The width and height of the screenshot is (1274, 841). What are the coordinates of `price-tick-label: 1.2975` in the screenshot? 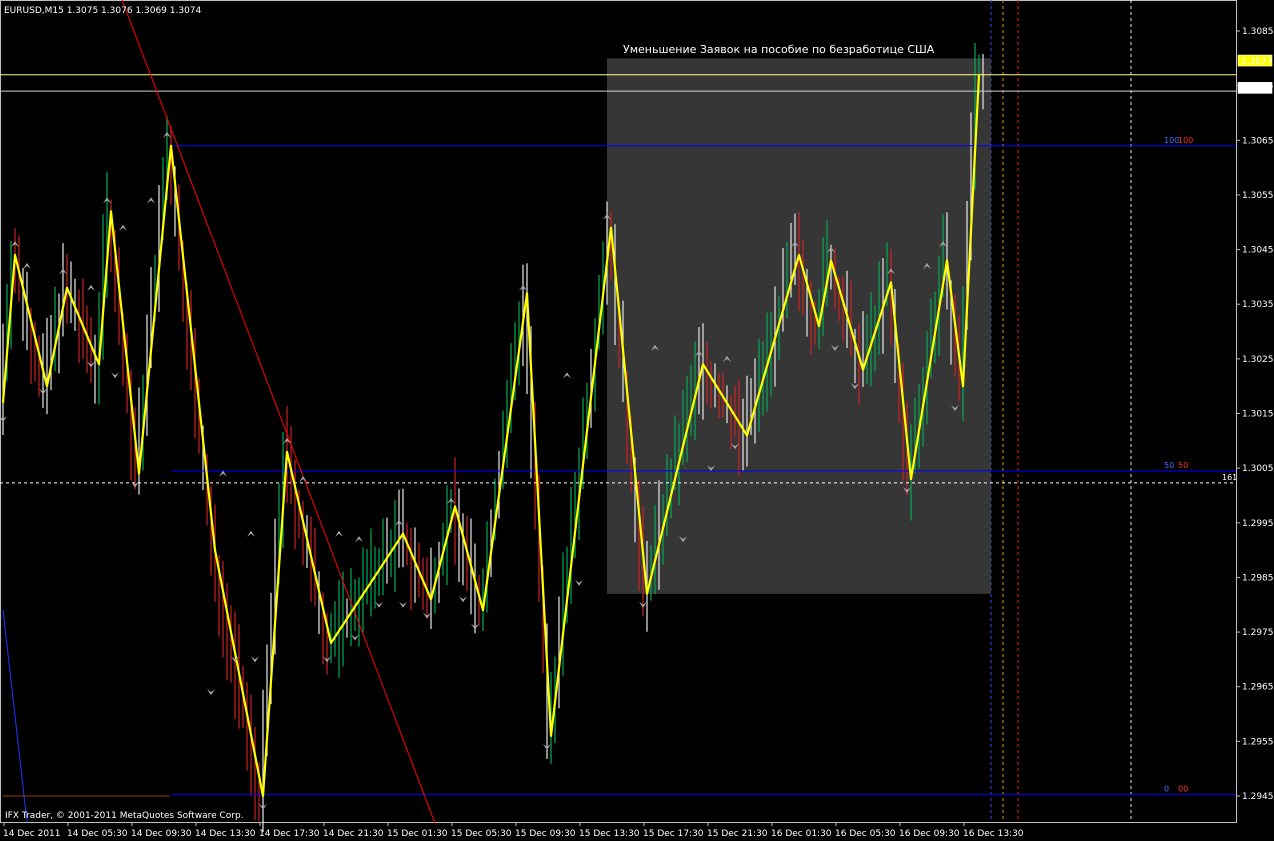 It's located at (1258, 633).